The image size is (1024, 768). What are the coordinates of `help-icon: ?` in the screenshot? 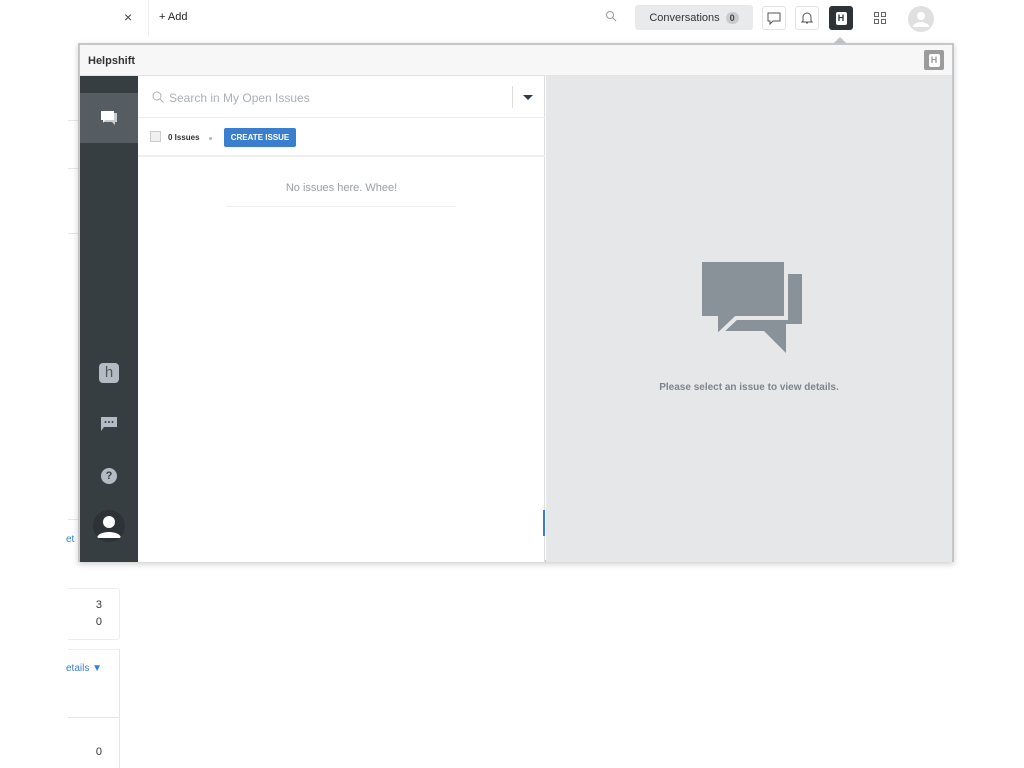 It's located at (109, 476).